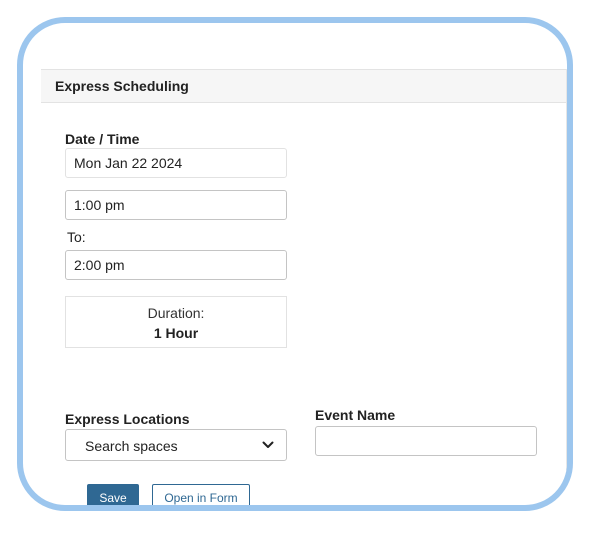  What do you see at coordinates (113, 494) in the screenshot?
I see `save-button: Save` at bounding box center [113, 494].